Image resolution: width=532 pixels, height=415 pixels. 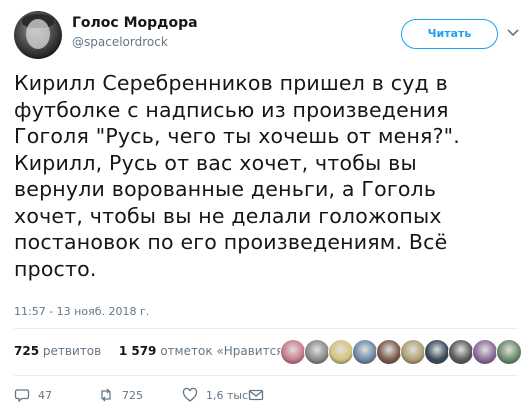 I want to click on message-action, so click(x=260, y=395).